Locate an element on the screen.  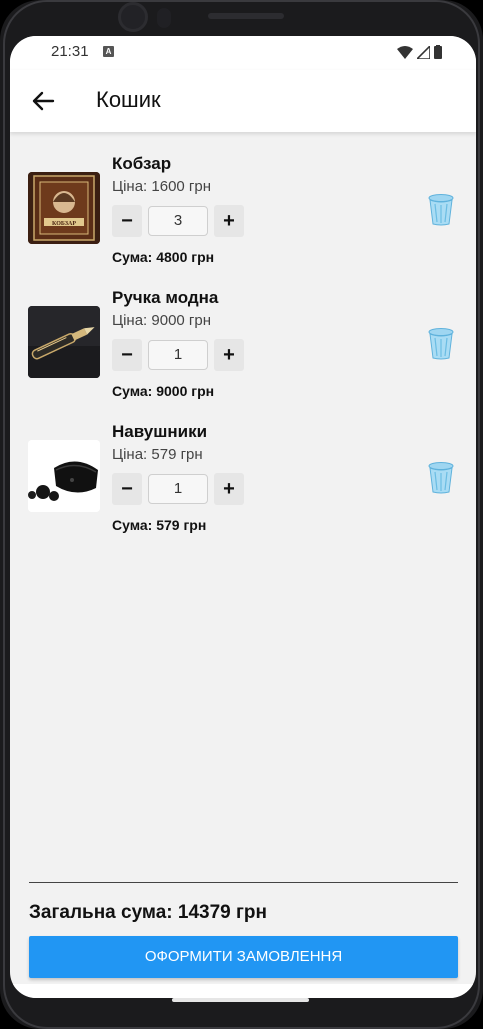
signal-icon is located at coordinates (423, 52).